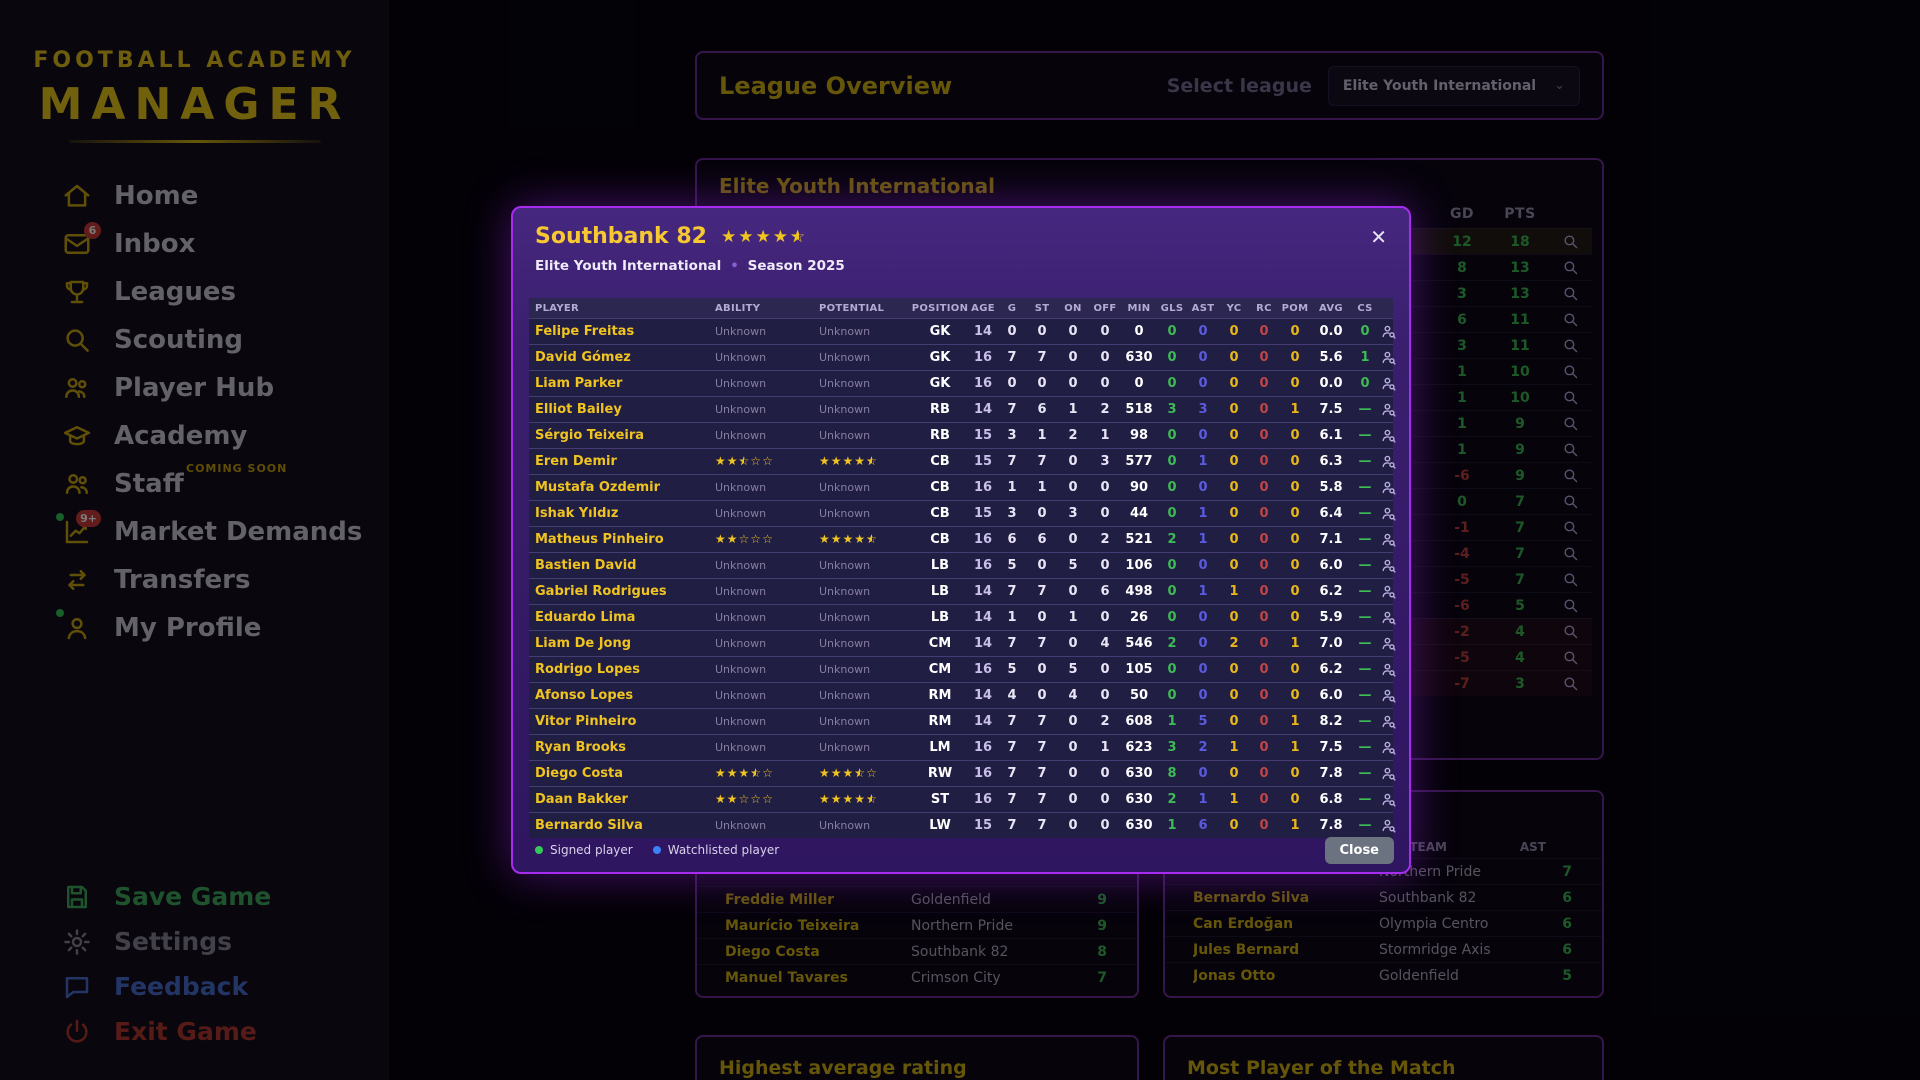  Describe the element at coordinates (1139, 487) in the screenshot. I see `stat-cell: 90` at that location.